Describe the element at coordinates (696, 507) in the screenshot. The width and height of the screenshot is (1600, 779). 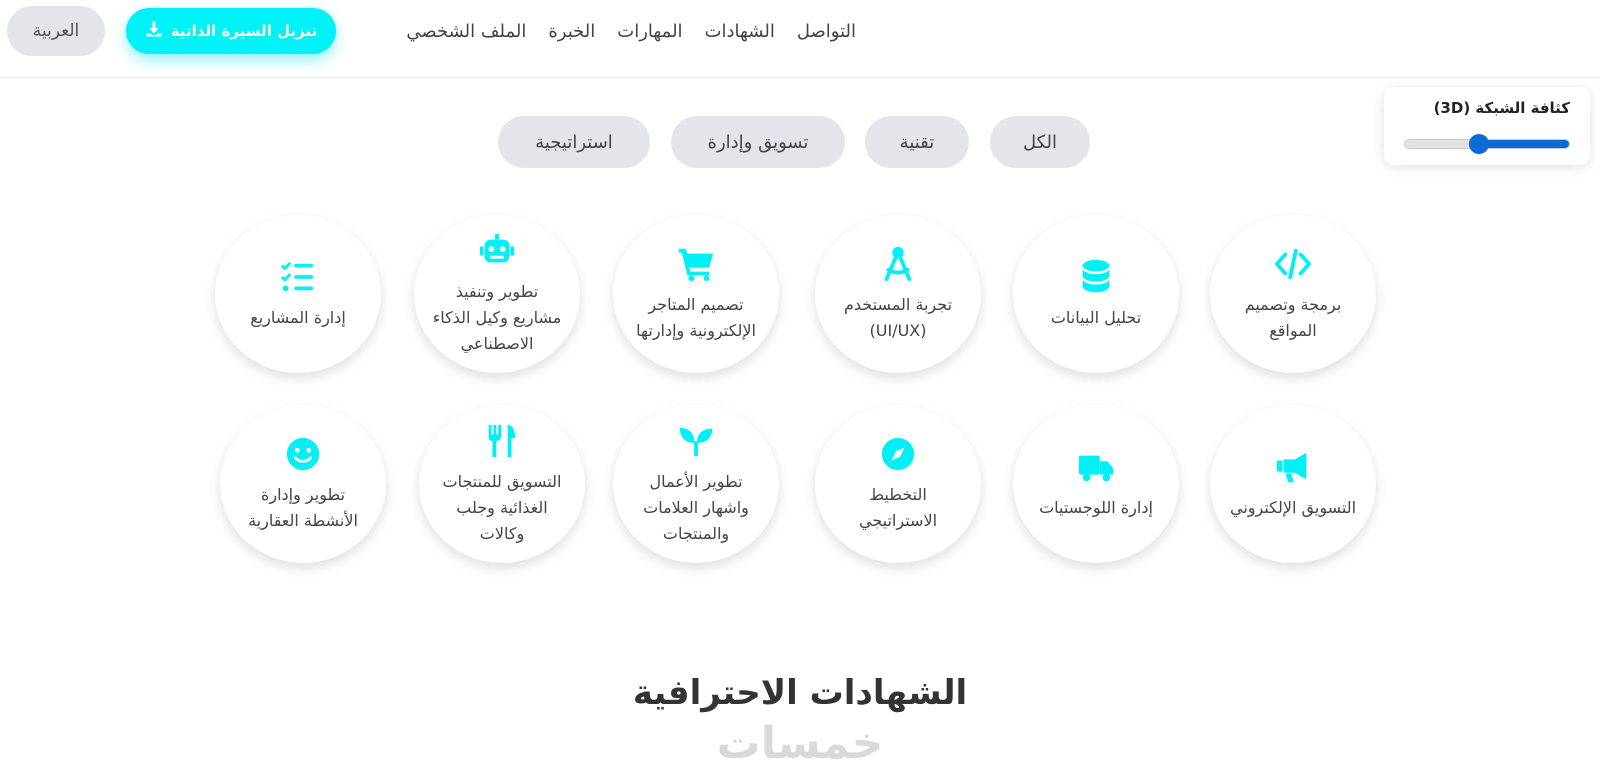
I see `skill-label: تطوير الأعمال واشهار العلامات والمنتجات` at that location.